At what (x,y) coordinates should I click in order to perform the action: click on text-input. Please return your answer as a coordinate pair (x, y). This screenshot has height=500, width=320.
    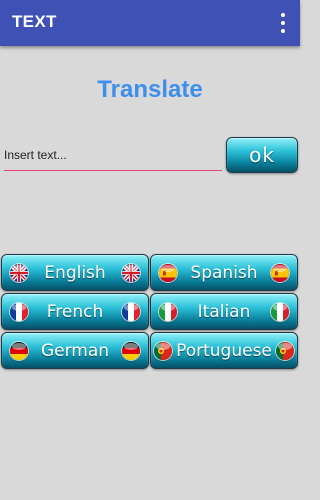
    Looking at the image, I should click on (113, 155).